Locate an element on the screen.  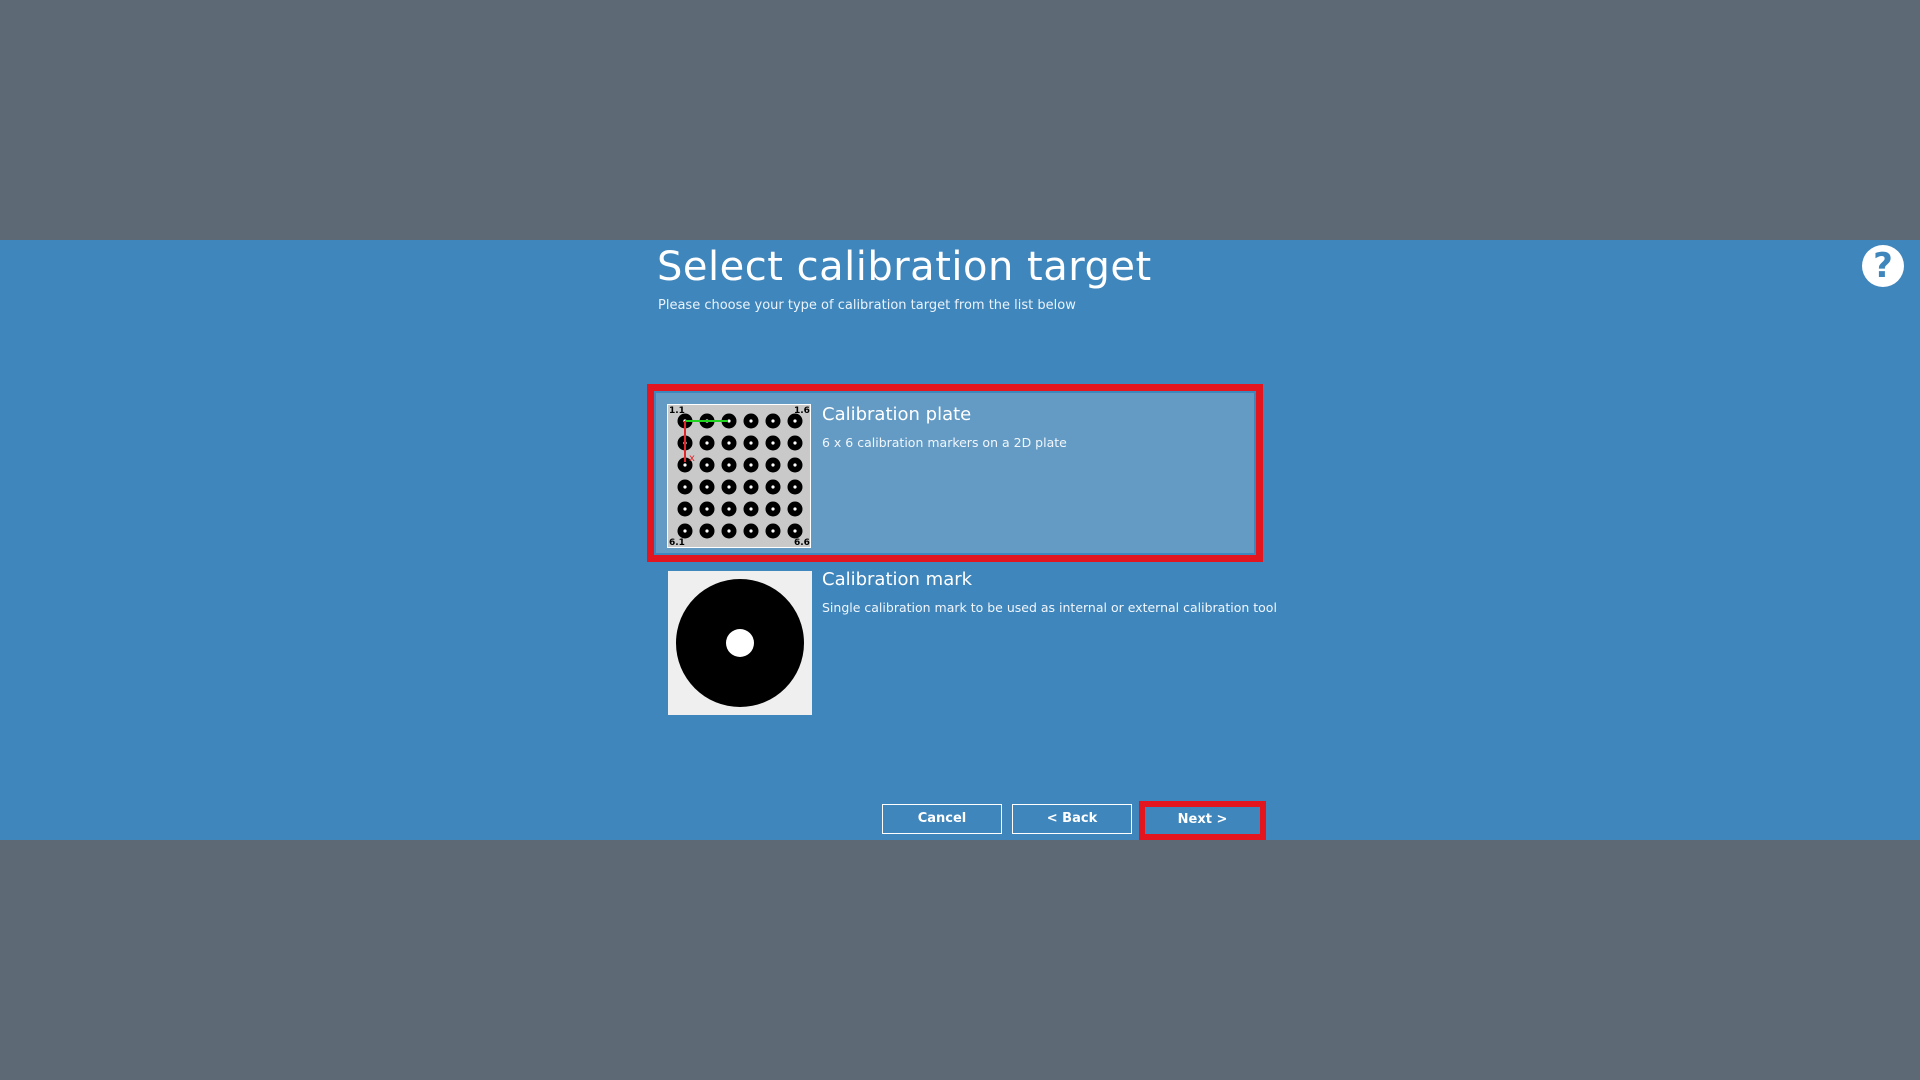
option-description: 6 x 6 calibration markers on a 2D plate is located at coordinates (944, 442).